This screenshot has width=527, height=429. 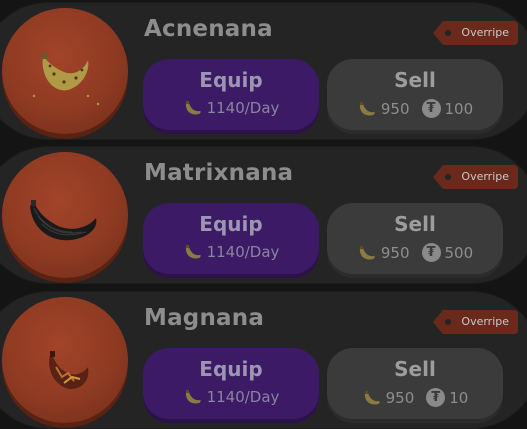 What do you see at coordinates (459, 108) in the screenshot?
I see `sell-token-price: 100` at bounding box center [459, 108].